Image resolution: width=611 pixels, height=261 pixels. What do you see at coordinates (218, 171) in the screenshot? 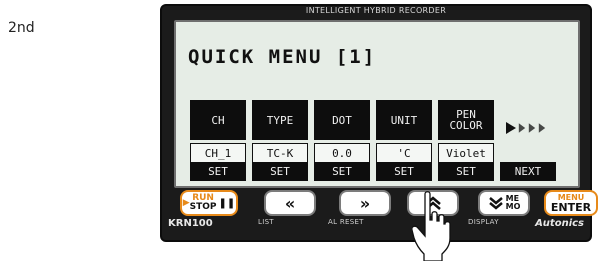
I see `softkey-set-ch: SET` at bounding box center [218, 171].